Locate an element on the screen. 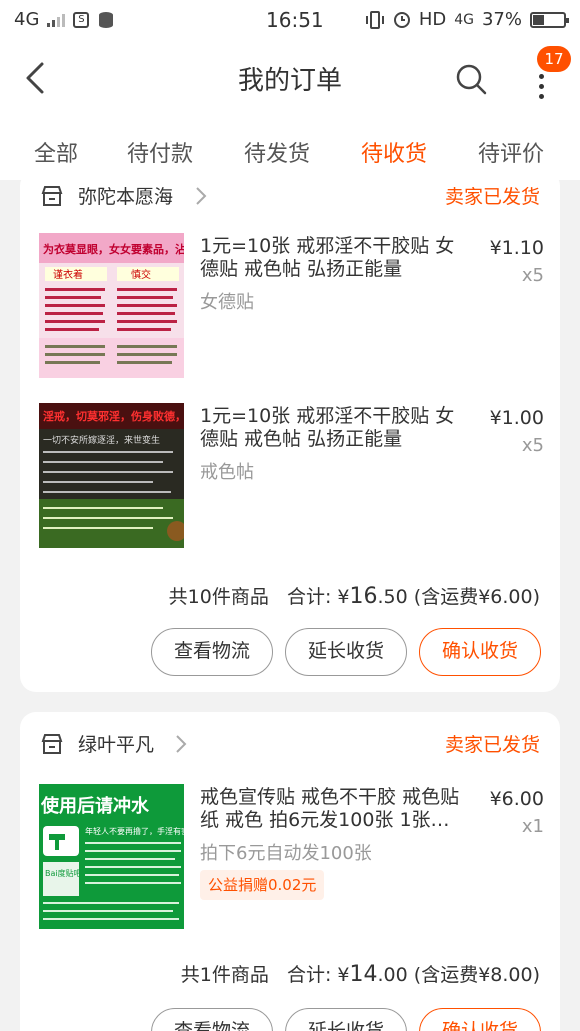 This screenshot has width=580, height=1031. product-price: ¥1.10 is located at coordinates (516, 248).